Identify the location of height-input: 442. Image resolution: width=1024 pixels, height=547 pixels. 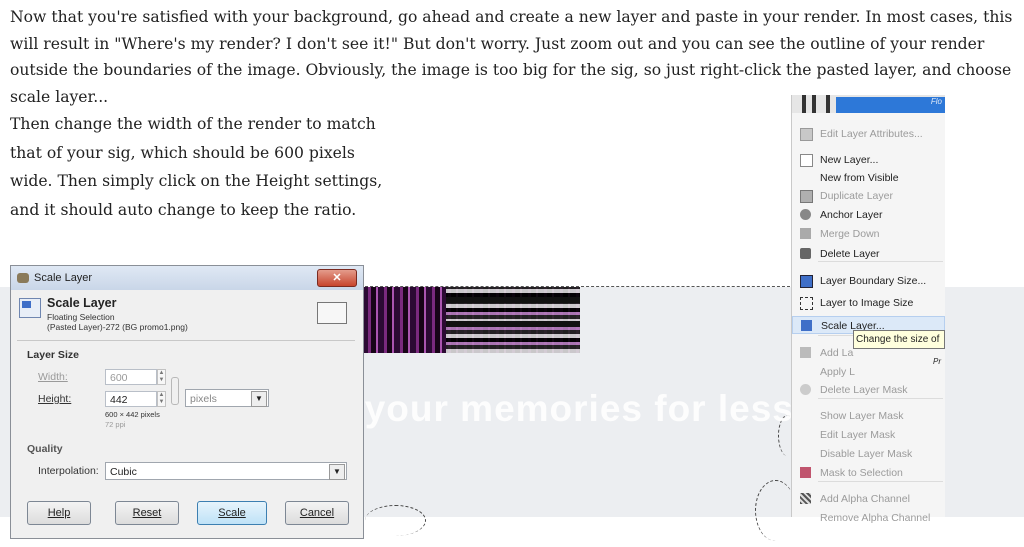
(131, 399).